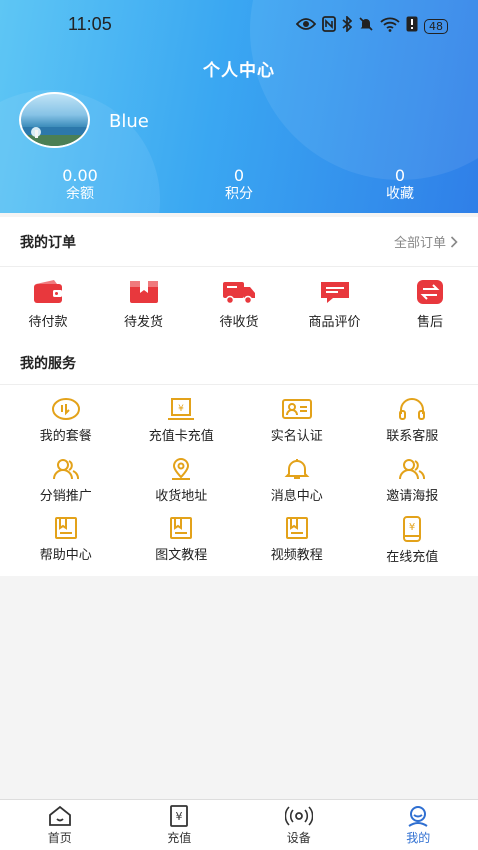 The image size is (478, 850). I want to click on service-label: 在线充值, so click(412, 557).